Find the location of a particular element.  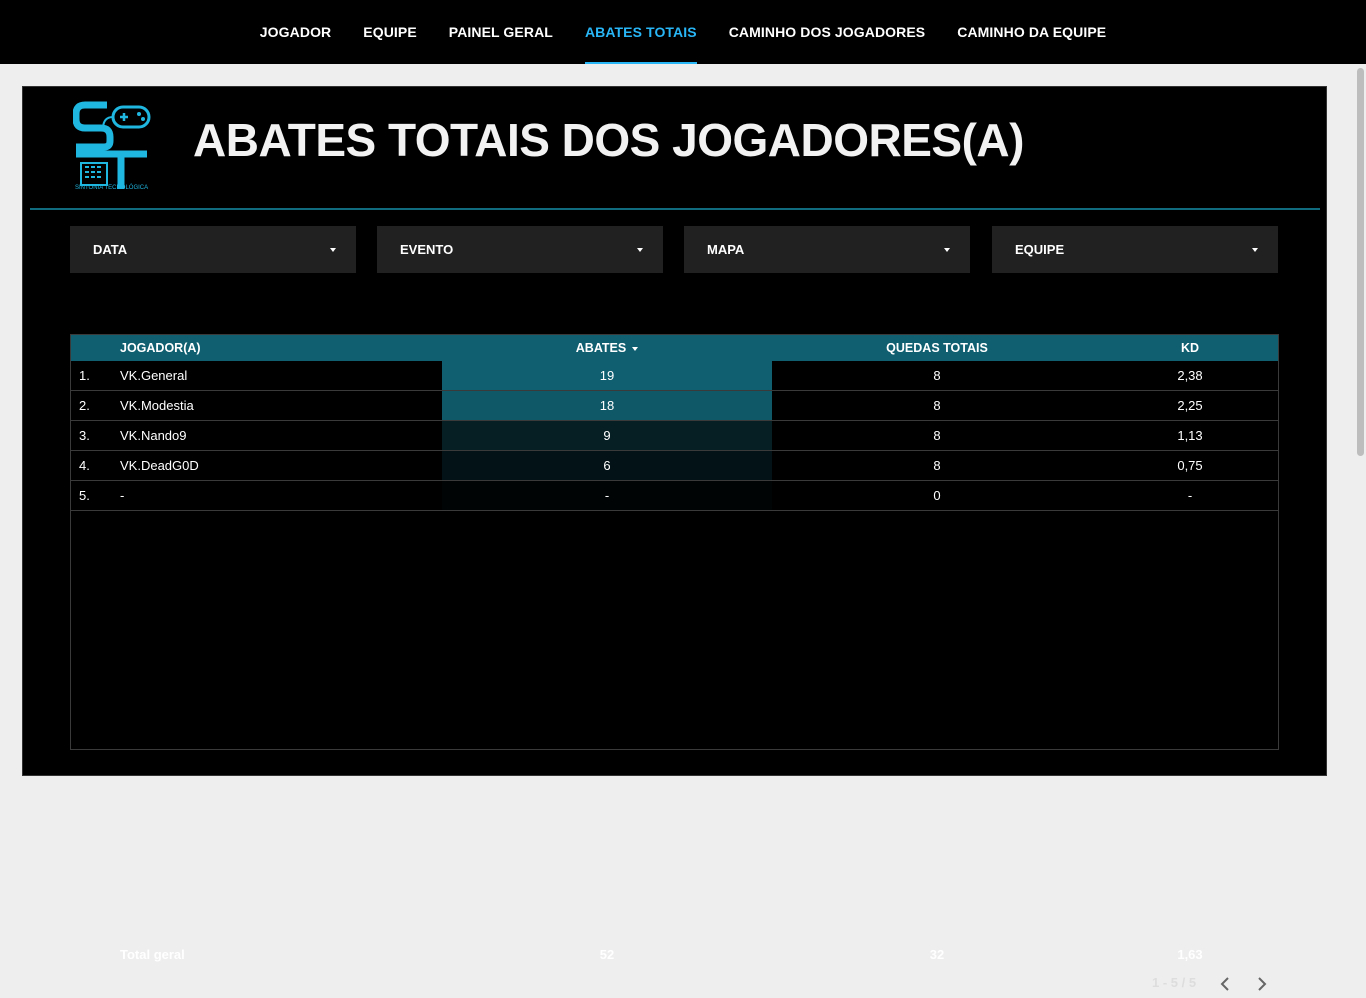

page-scrollbar is located at coordinates (1360, 416).